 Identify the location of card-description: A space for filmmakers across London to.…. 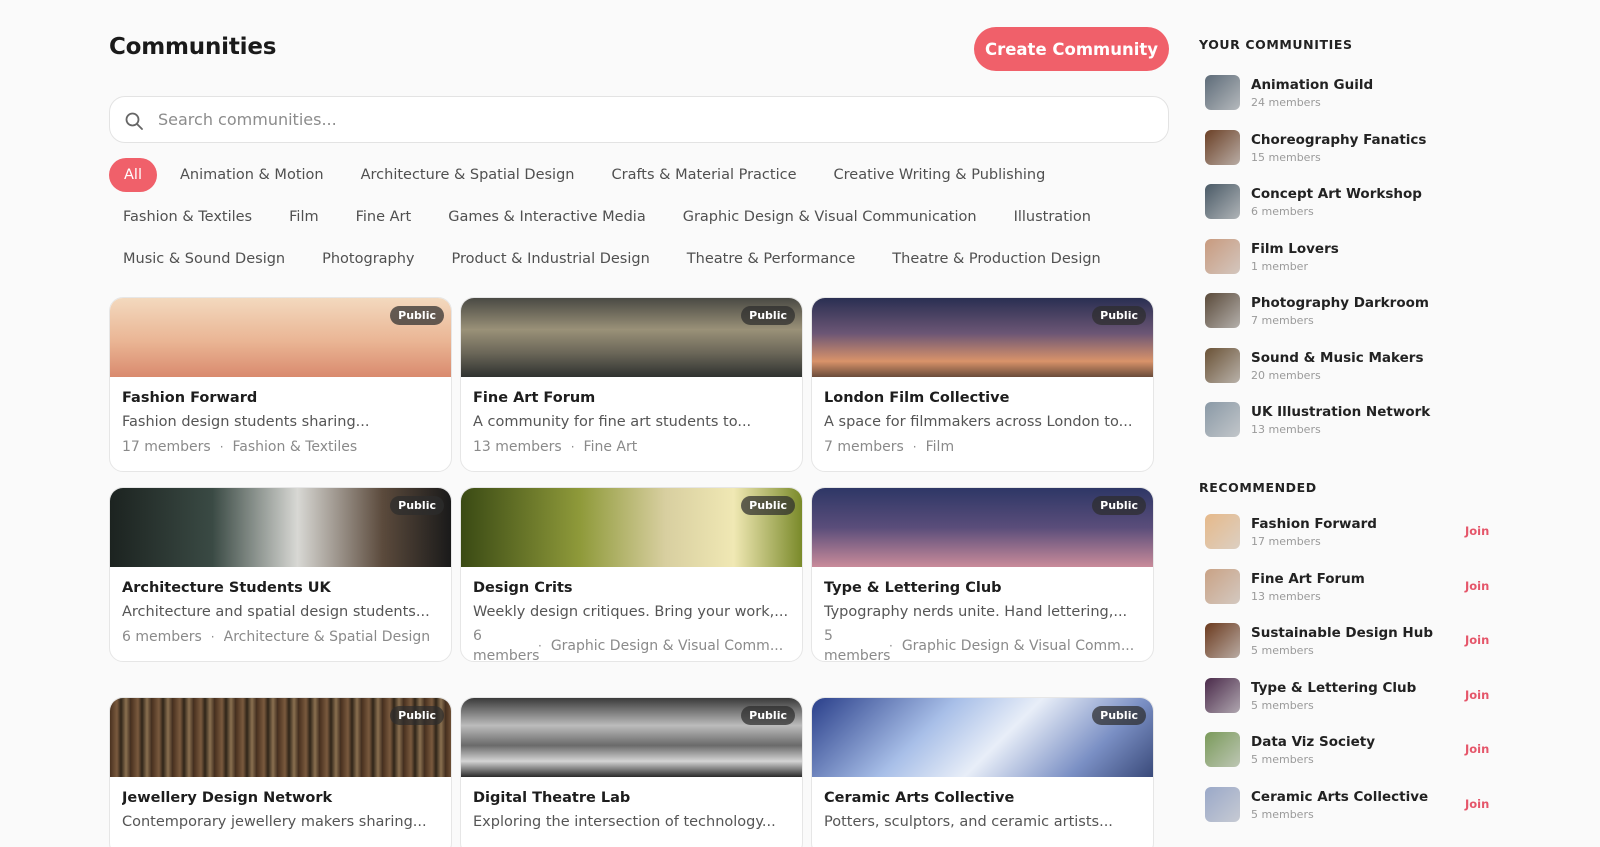
(978, 422).